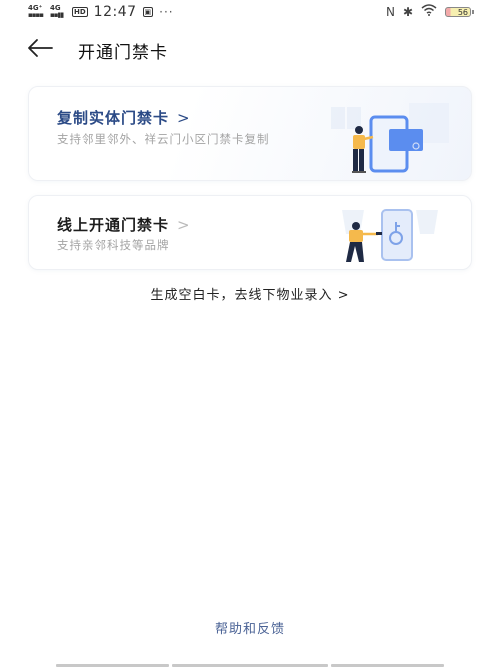 The width and height of the screenshot is (500, 667). I want to click on person-phone-key-illustration, so click(390, 235).